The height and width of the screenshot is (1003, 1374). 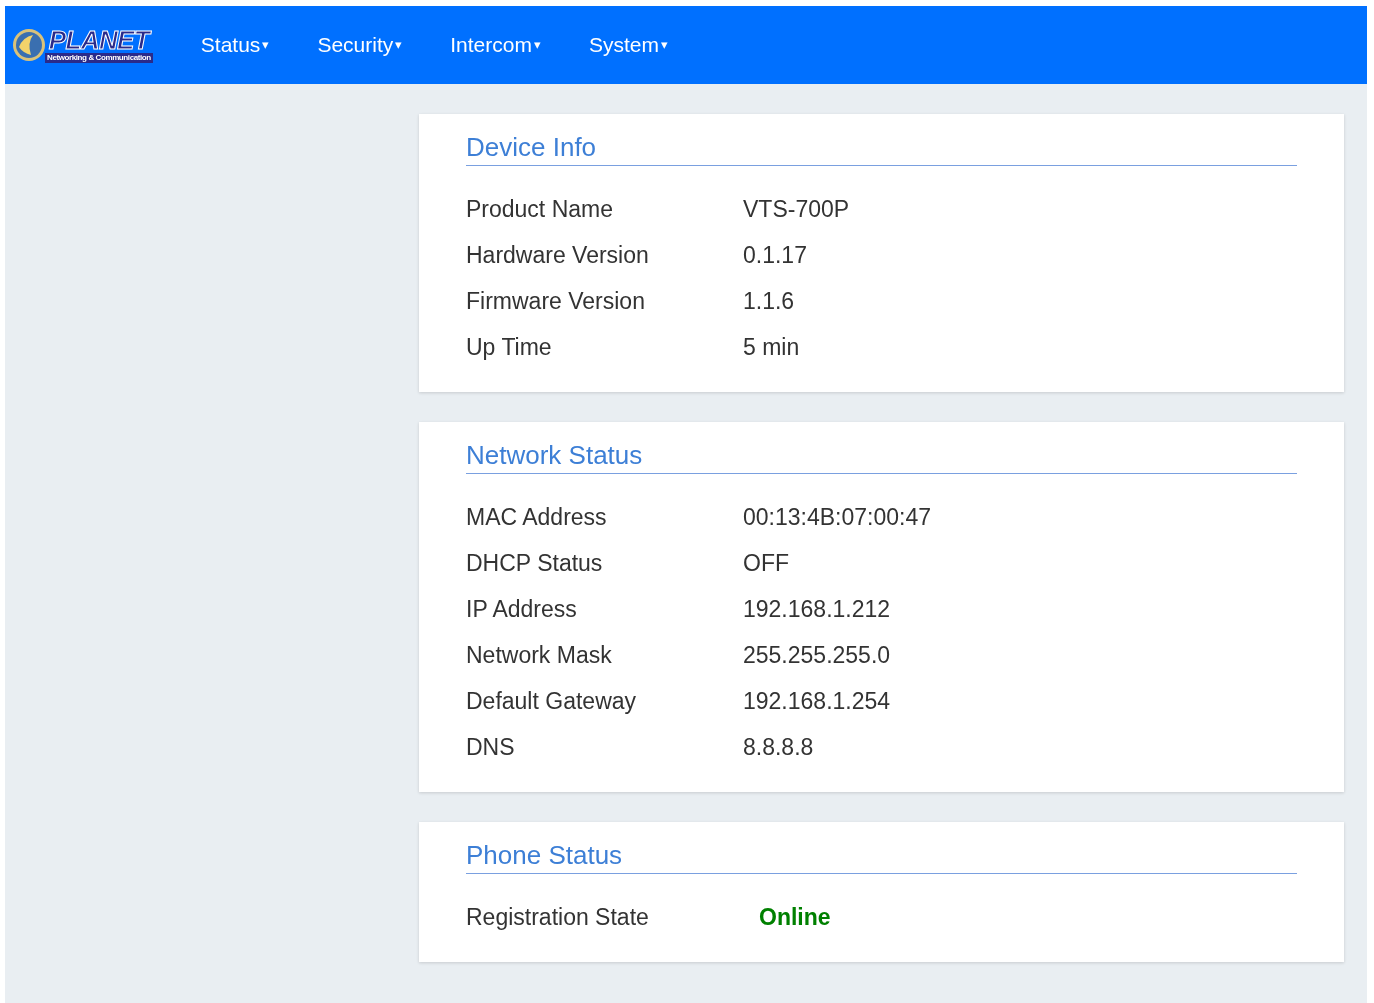 I want to click on field-value: 255.255.255.0, so click(x=817, y=655).